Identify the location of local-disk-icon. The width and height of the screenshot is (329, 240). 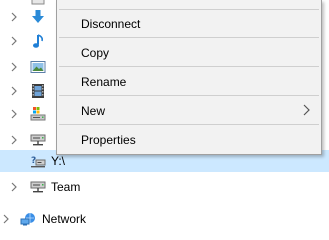
(38, 114).